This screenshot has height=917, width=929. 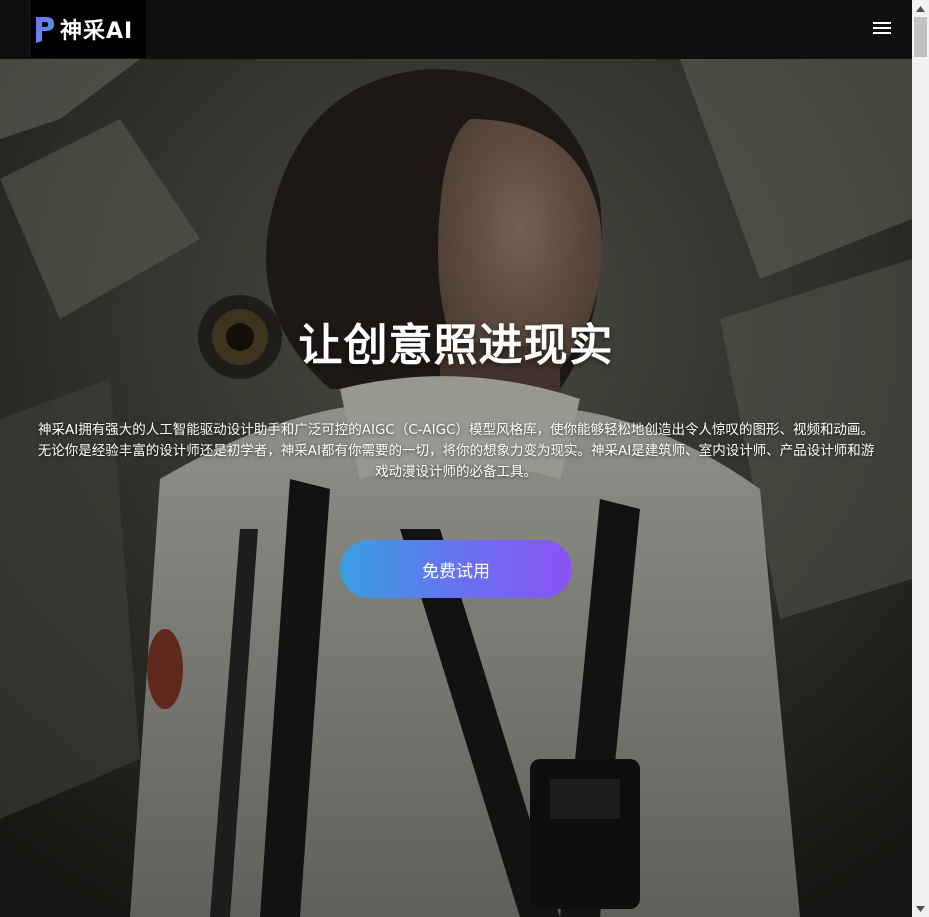 What do you see at coordinates (456, 345) in the screenshot?
I see `hero-title: 让创意照进现实` at bounding box center [456, 345].